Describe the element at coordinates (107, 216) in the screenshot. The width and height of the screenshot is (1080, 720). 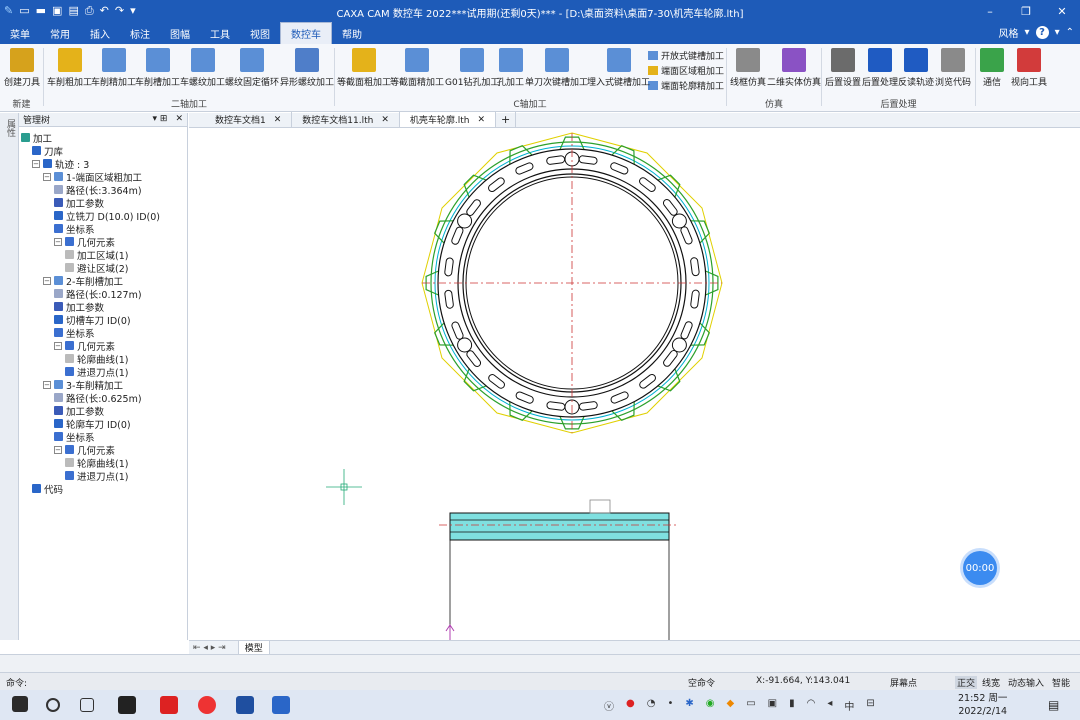
I see `tree-node: 立铣刀 D(10.0) ID(0)` at that location.